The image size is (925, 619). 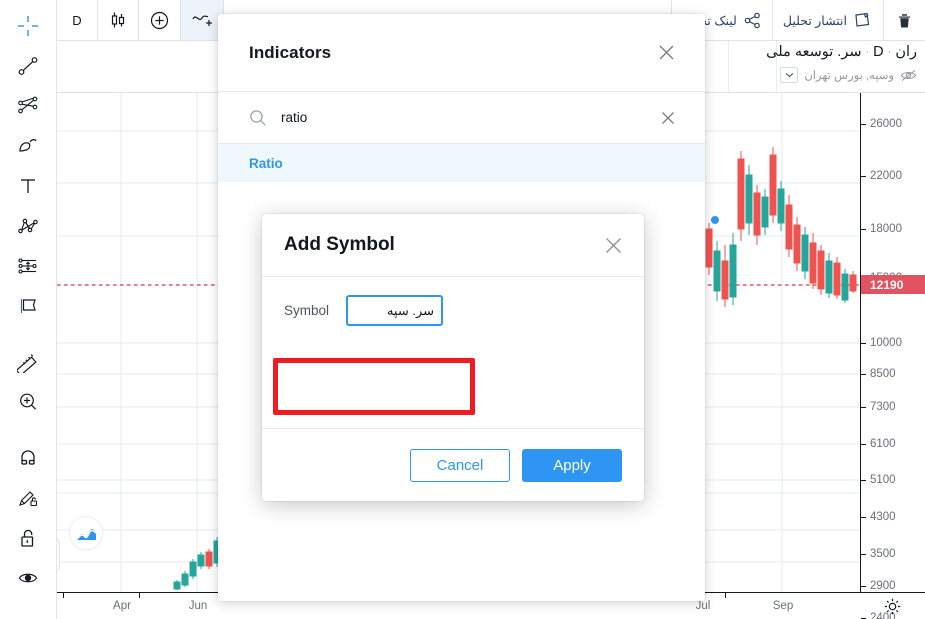 I want to click on add-symbol-footer: Cancel Apply, so click(x=453, y=464).